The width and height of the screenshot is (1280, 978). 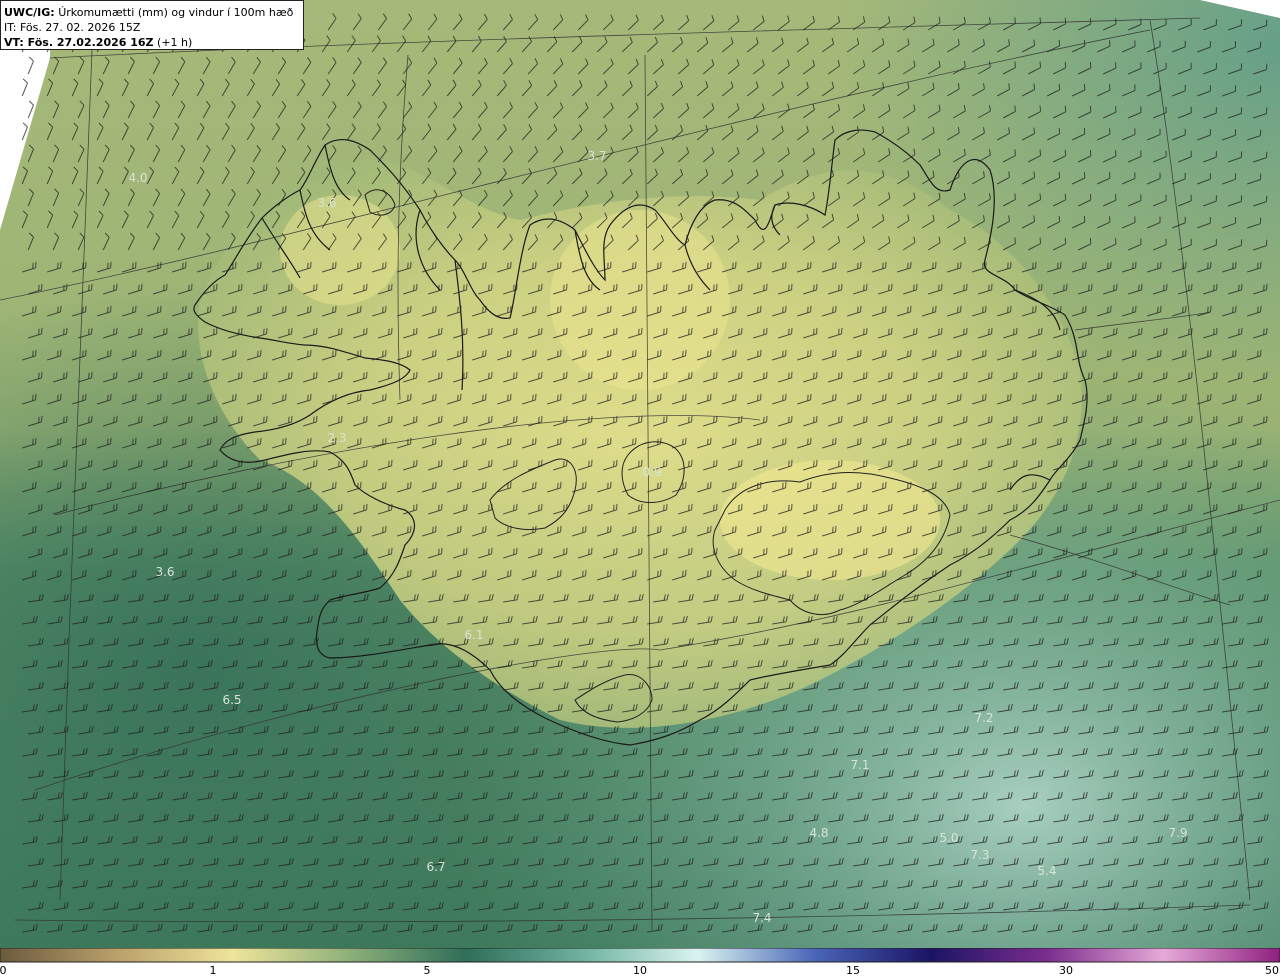 I want to click on precip-label-6: 6.5, so click(x=231, y=700).